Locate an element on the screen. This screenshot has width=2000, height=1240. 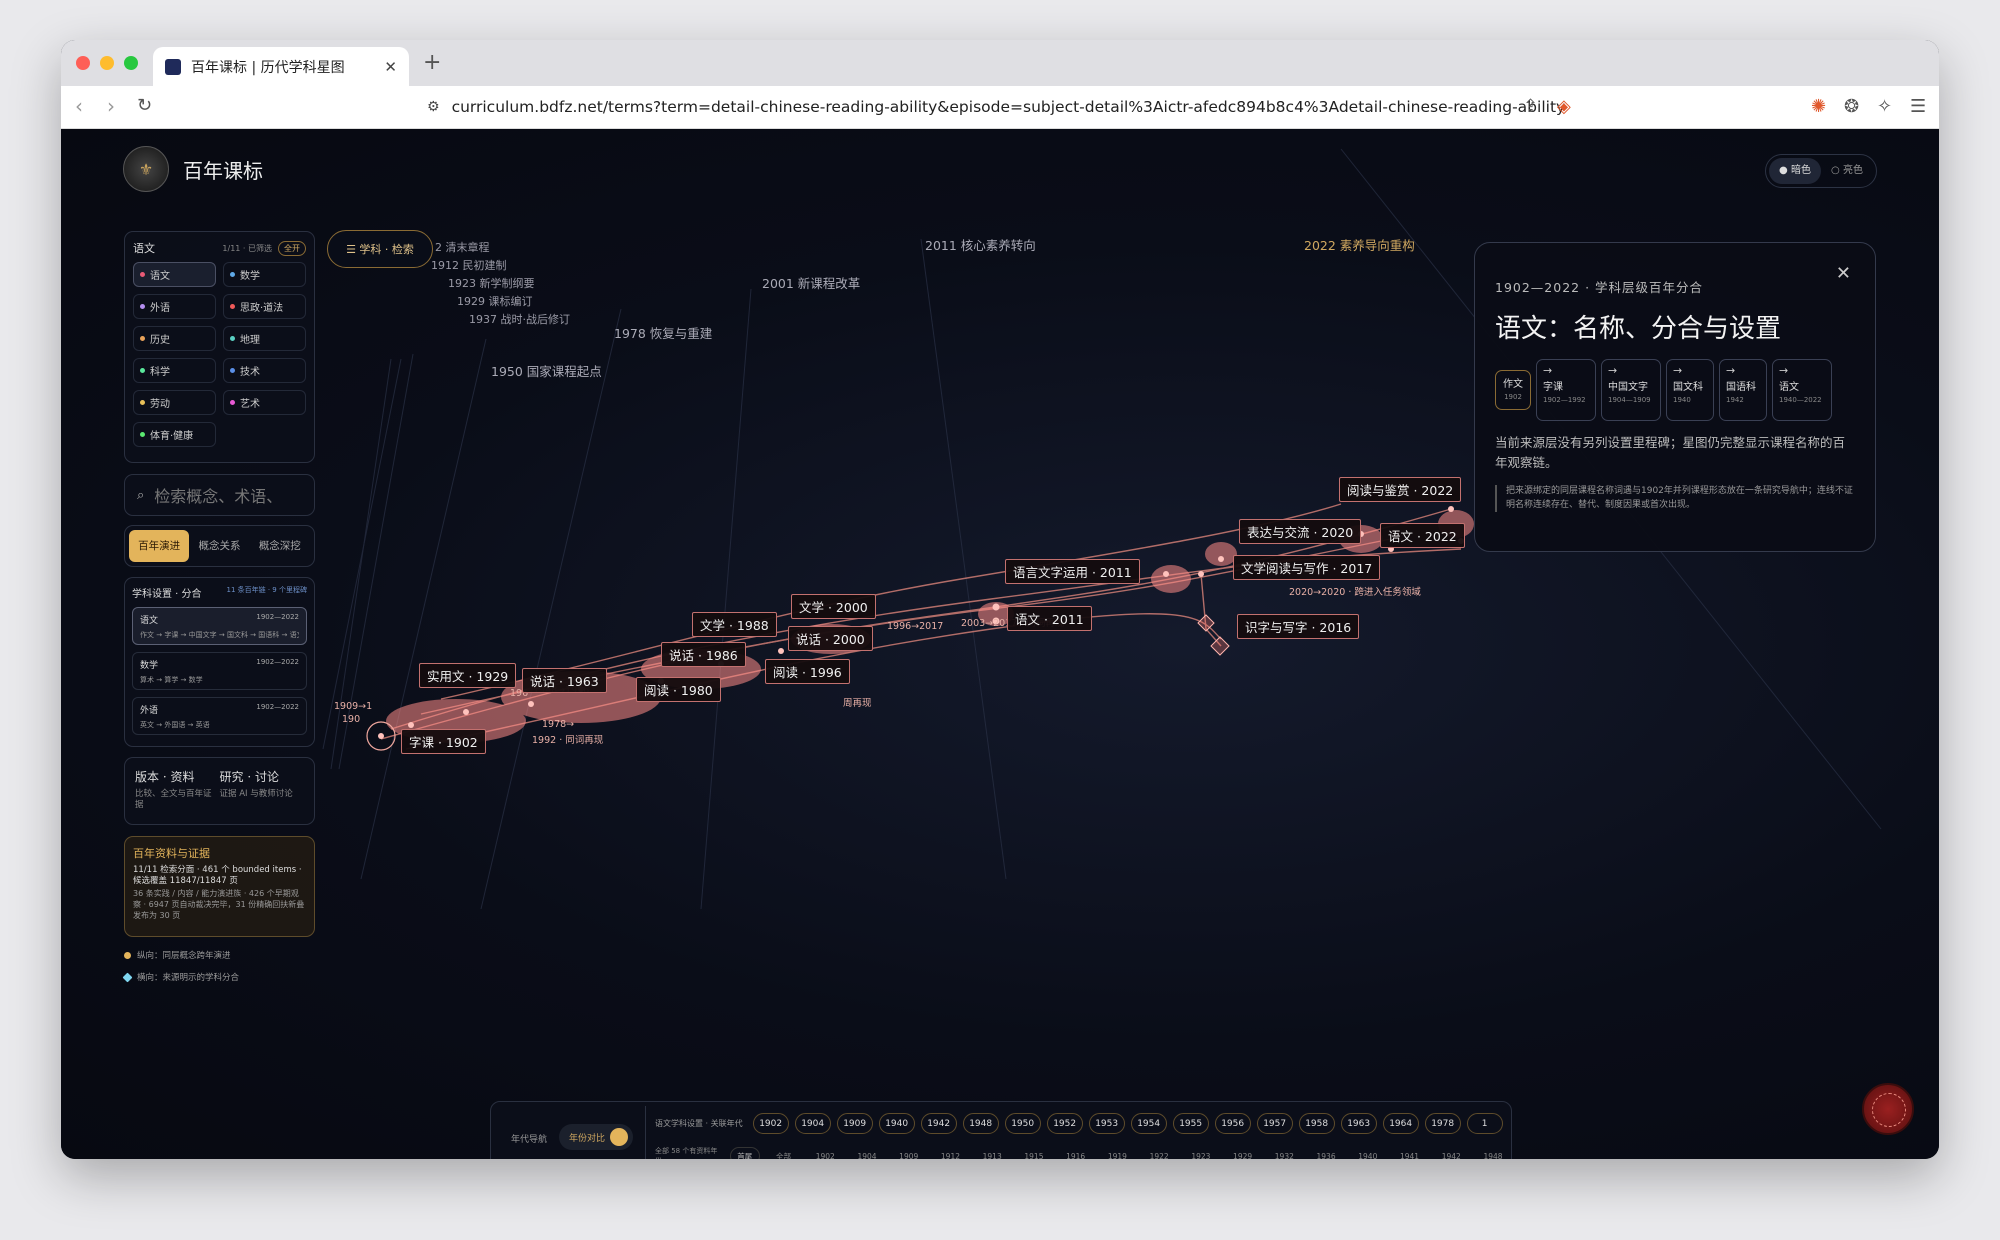
back-icon: ‹ is located at coordinates (79, 106).